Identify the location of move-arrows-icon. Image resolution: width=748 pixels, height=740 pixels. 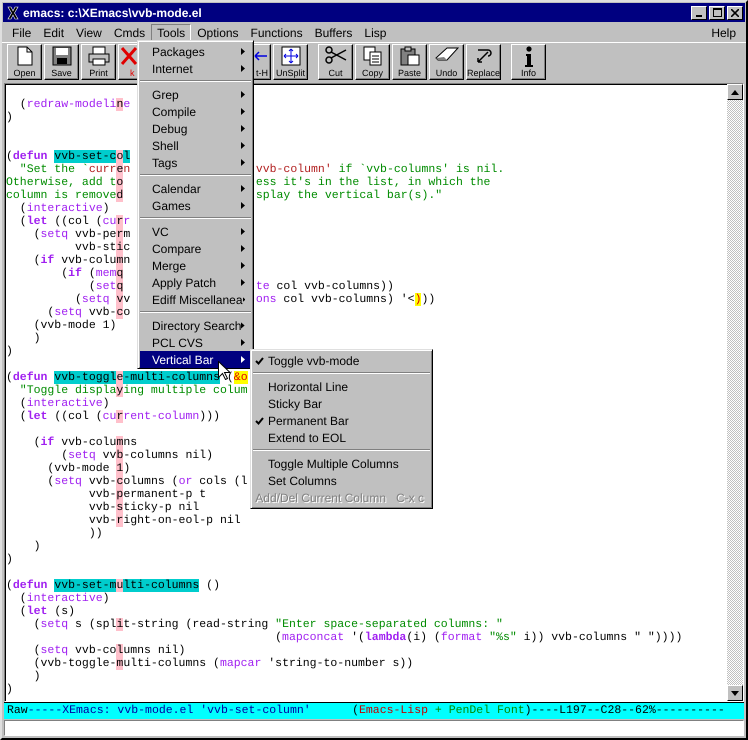
(290, 56).